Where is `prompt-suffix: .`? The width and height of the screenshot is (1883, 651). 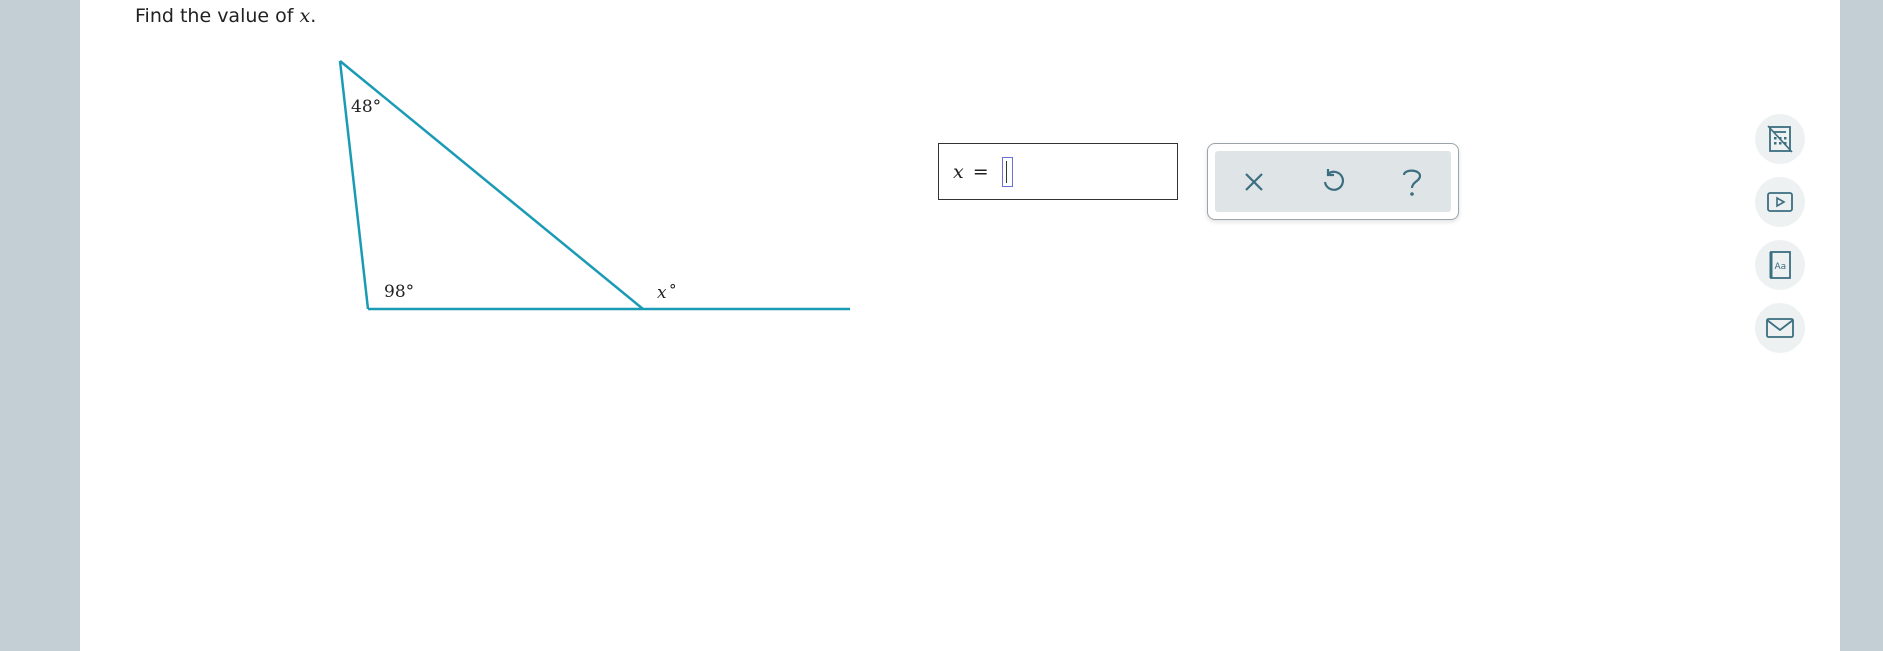
prompt-suffix: . is located at coordinates (313, 16).